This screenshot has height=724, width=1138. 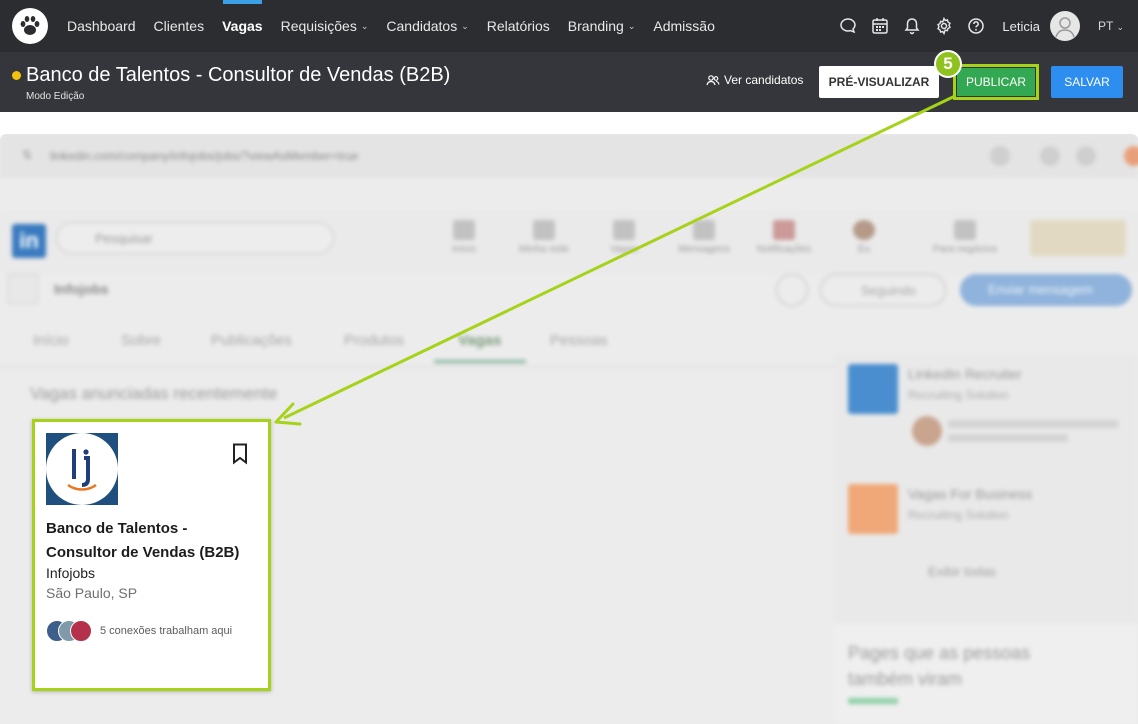 I want to click on li-nav-business: Para negócios, so click(x=965, y=237).